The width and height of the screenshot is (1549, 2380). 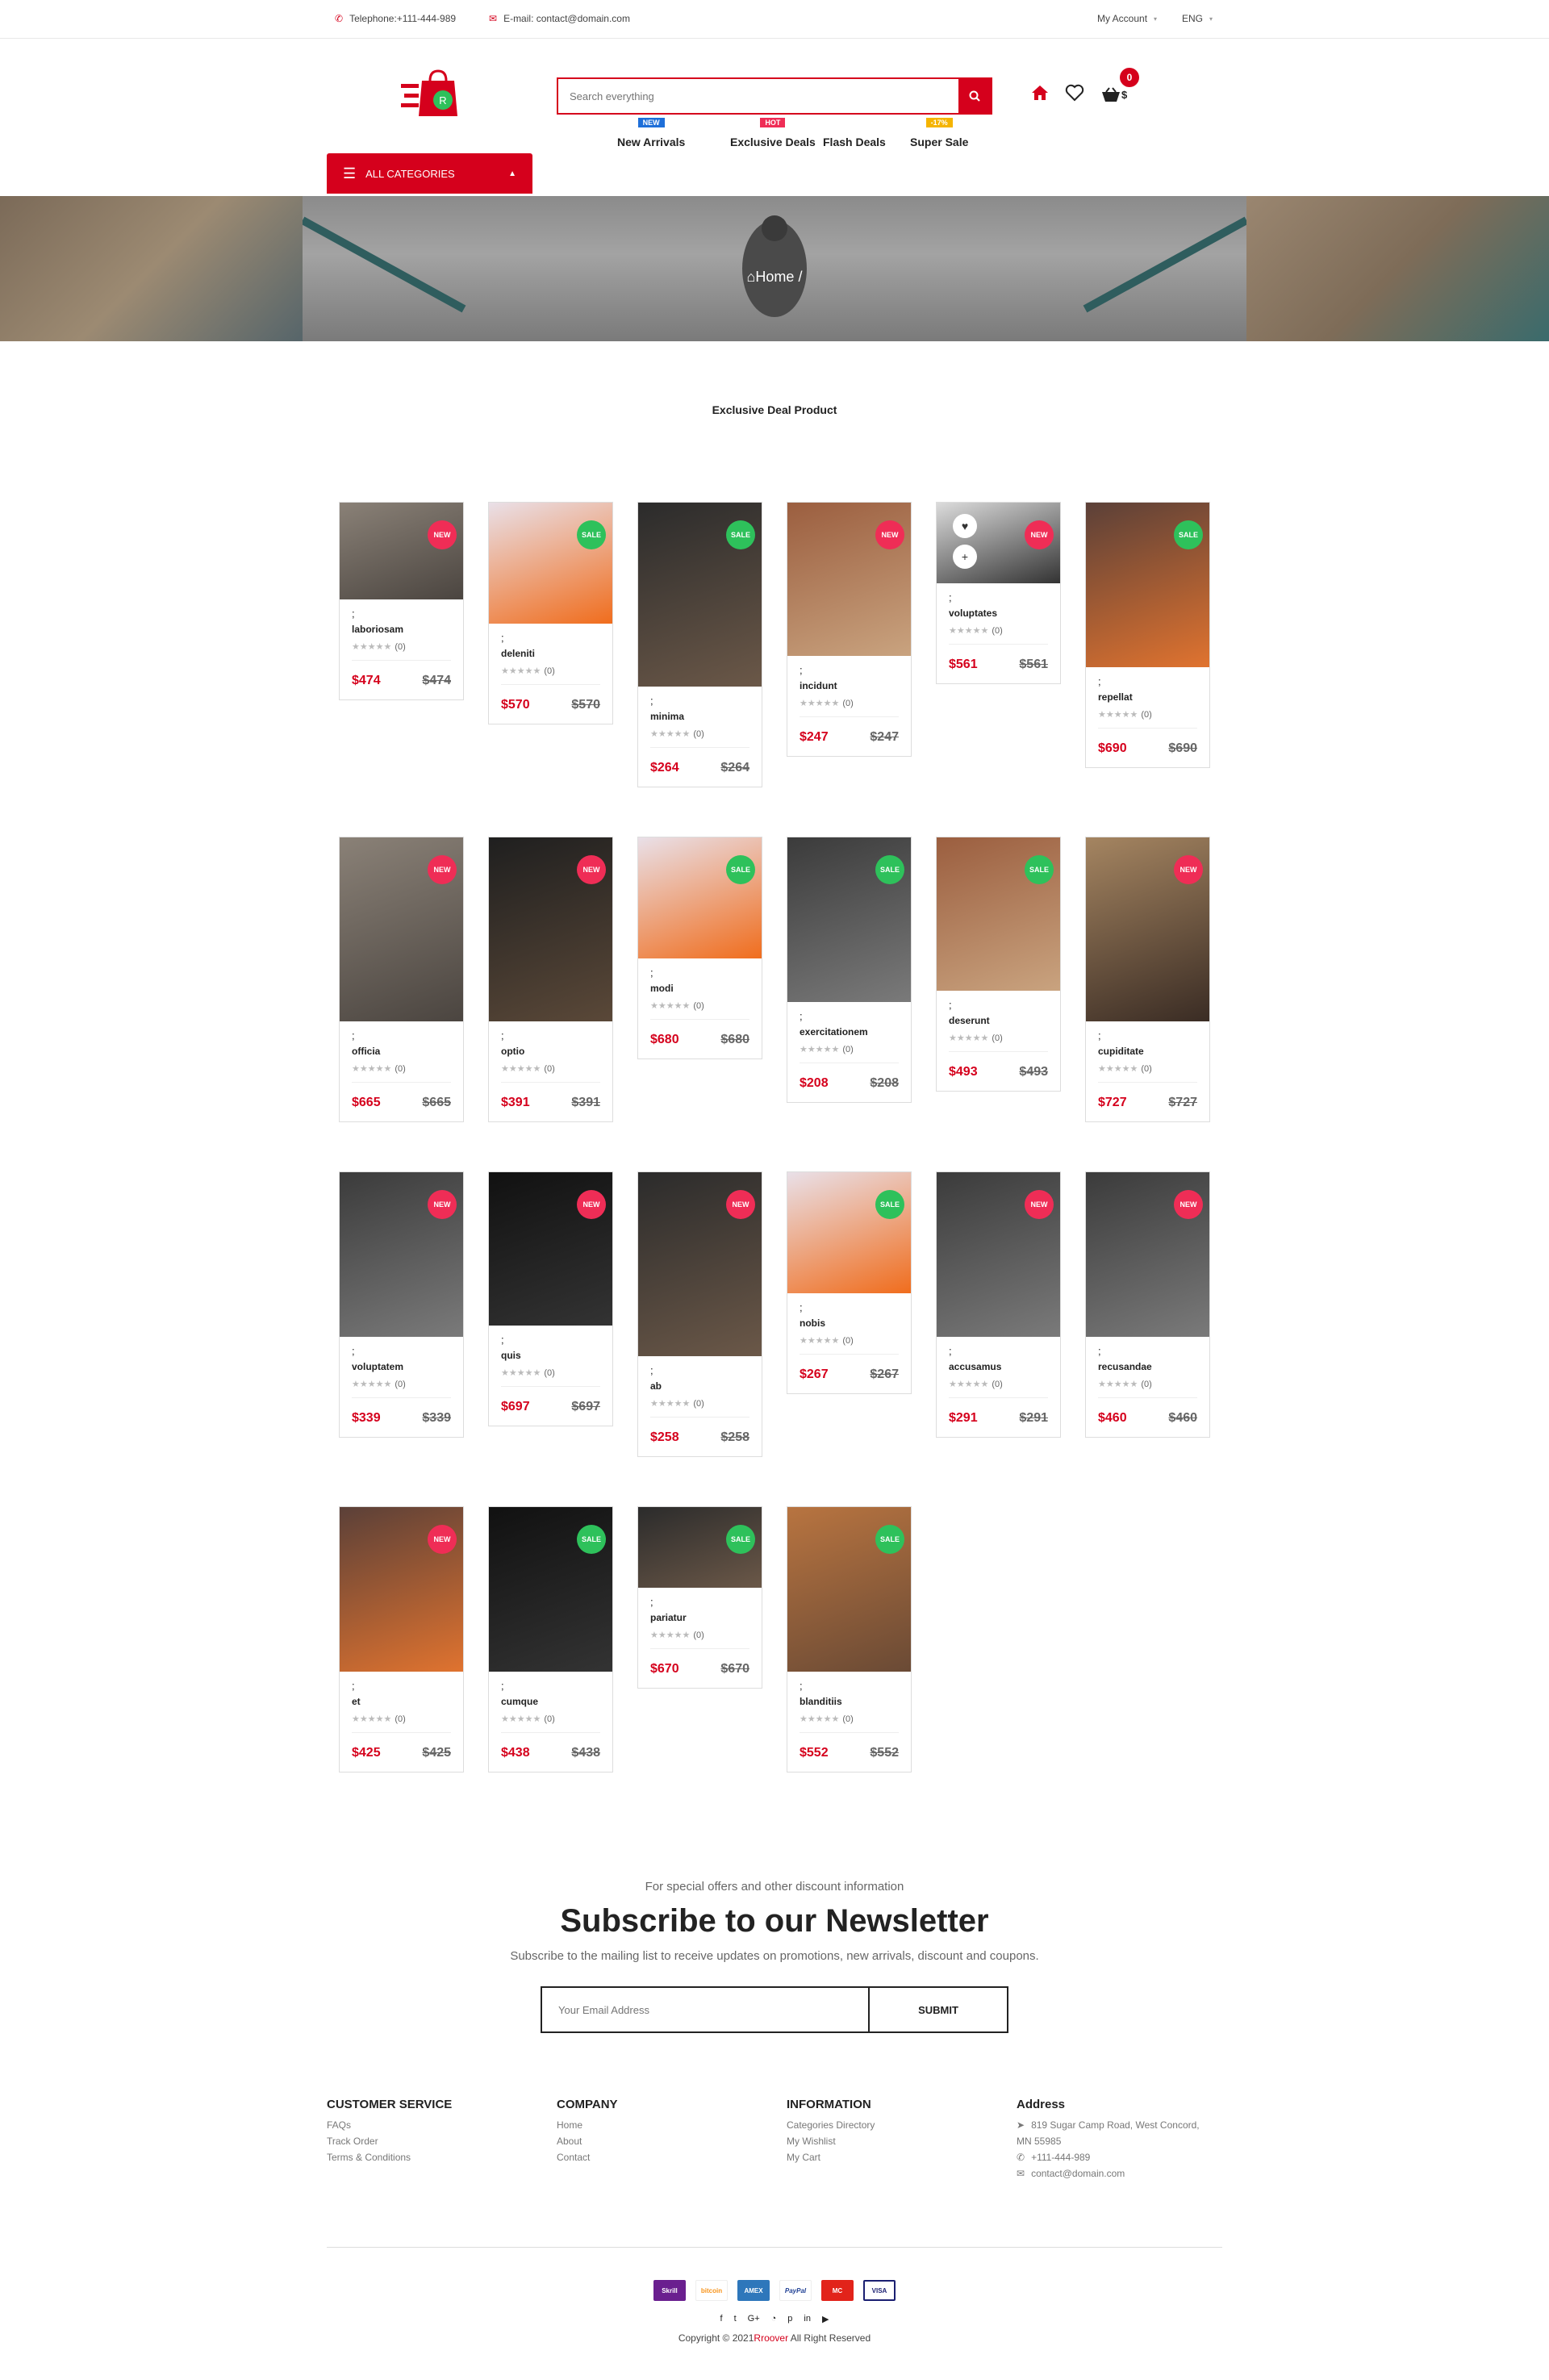 I want to click on rss-icon: ◔, so click(x=774, y=2319).